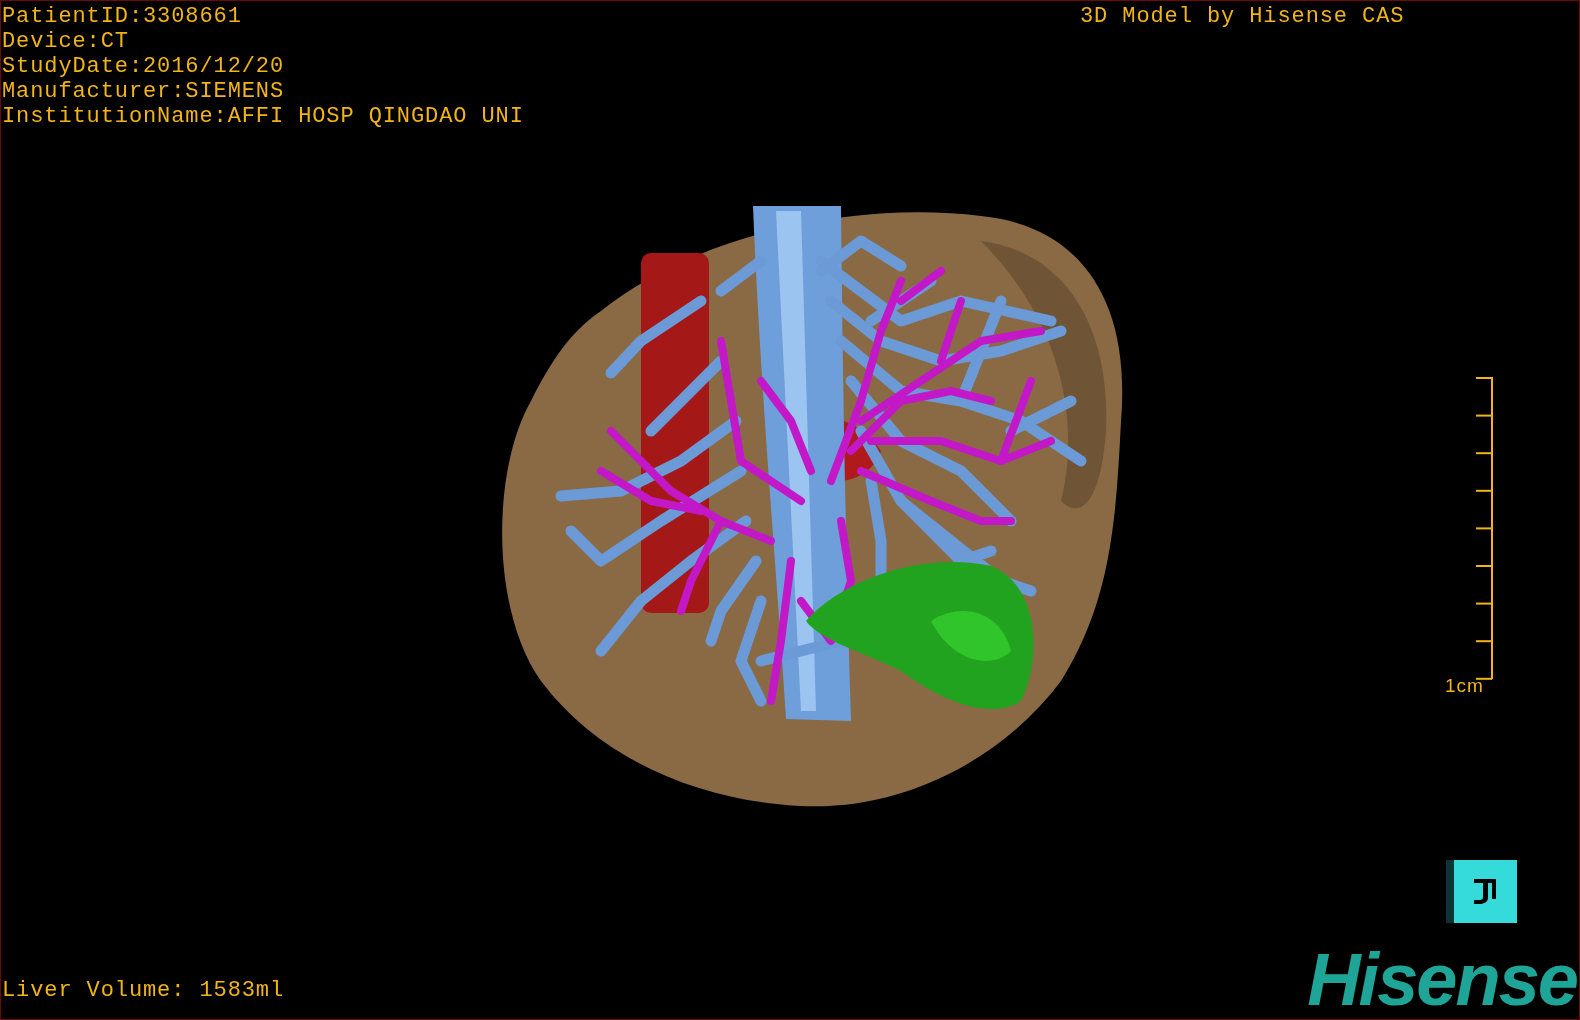  Describe the element at coordinates (122, 16) in the screenshot. I see `patient-info-text: PatientID:3308661` at that location.